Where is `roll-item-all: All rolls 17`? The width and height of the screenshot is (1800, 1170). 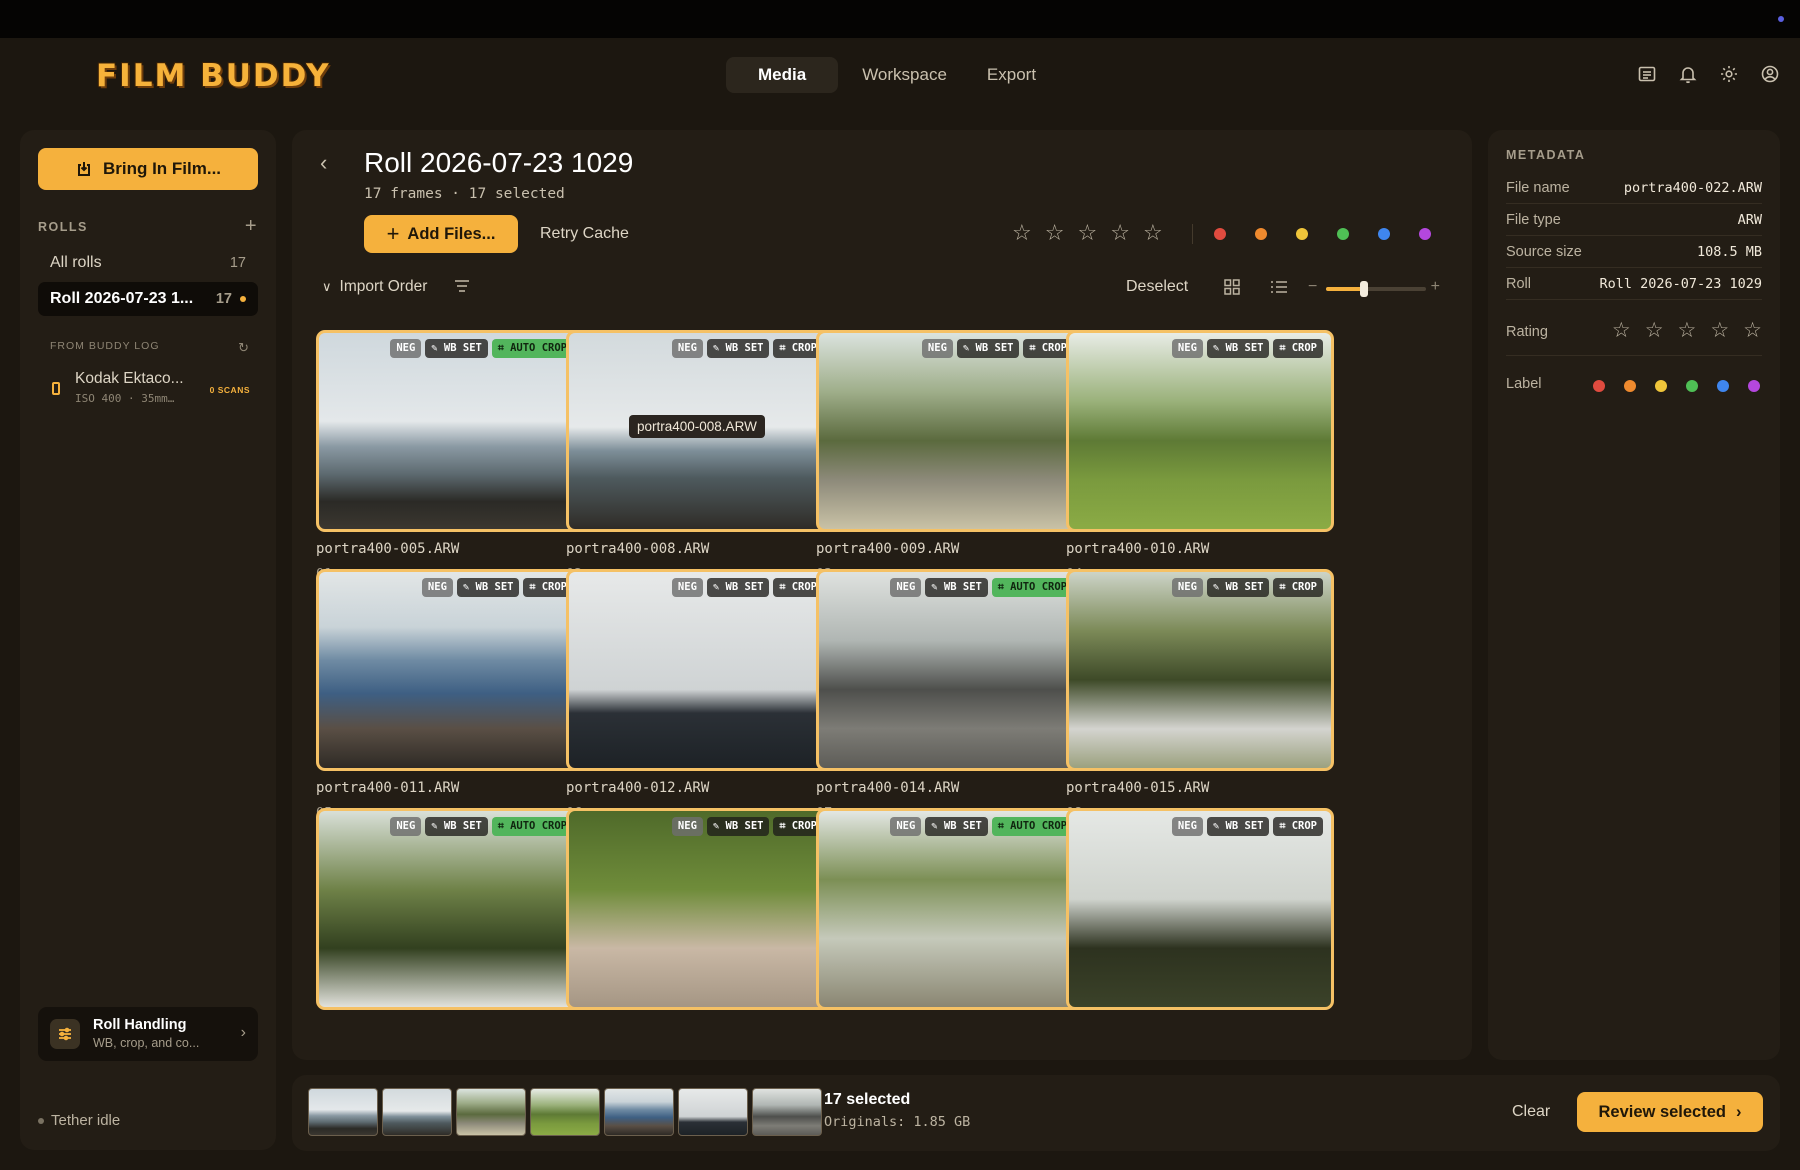 roll-item-all: All rolls 17 is located at coordinates (148, 263).